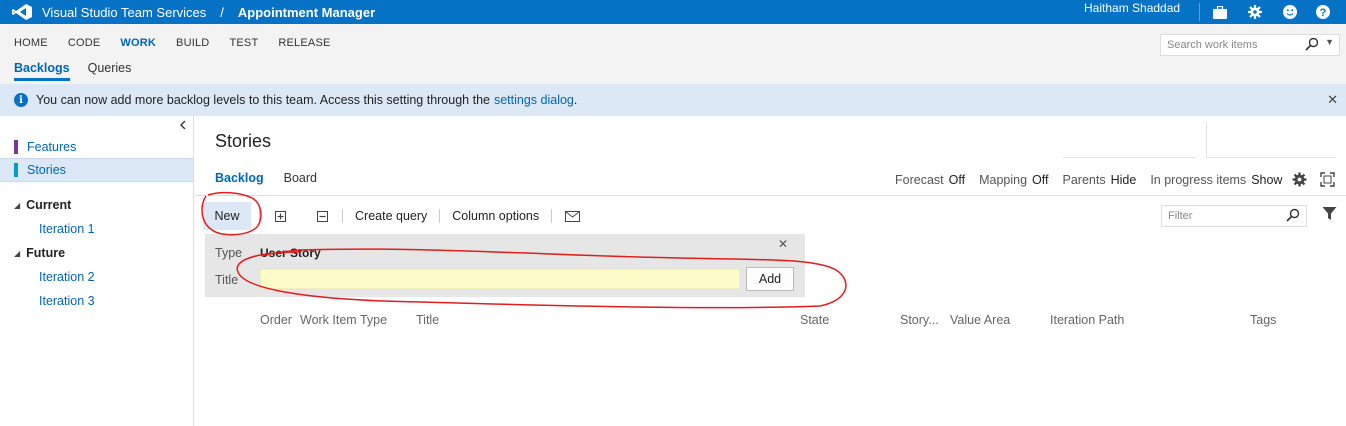 This screenshot has height=426, width=1346. Describe the element at coordinates (1084, 180) in the screenshot. I see `option-parents-label: Parents` at that location.